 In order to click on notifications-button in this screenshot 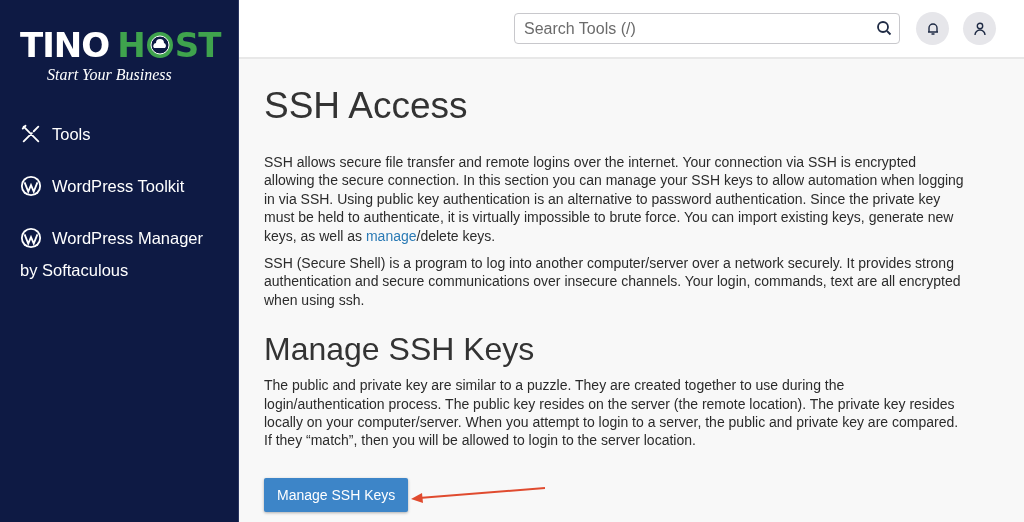, I will do `click(932, 28)`.